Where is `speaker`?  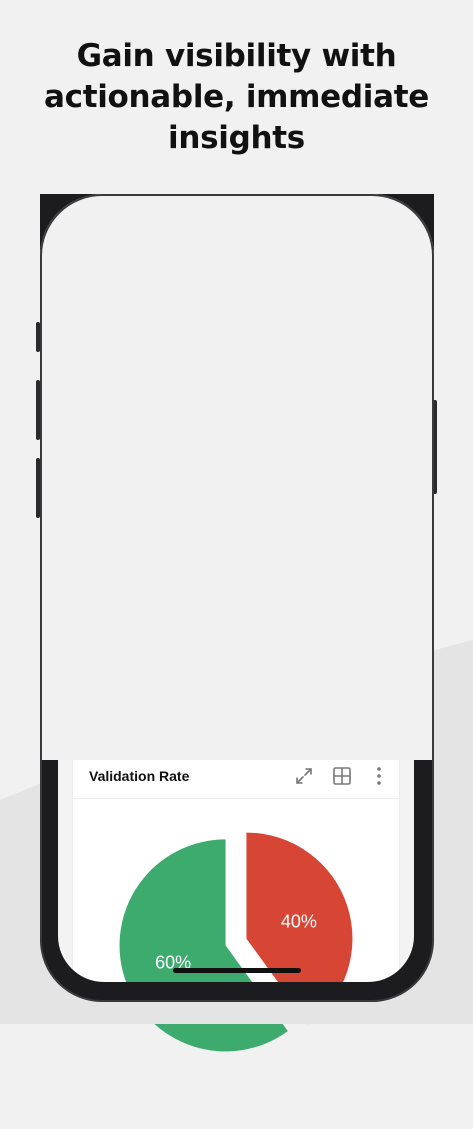
speaker is located at coordinates (236, 223).